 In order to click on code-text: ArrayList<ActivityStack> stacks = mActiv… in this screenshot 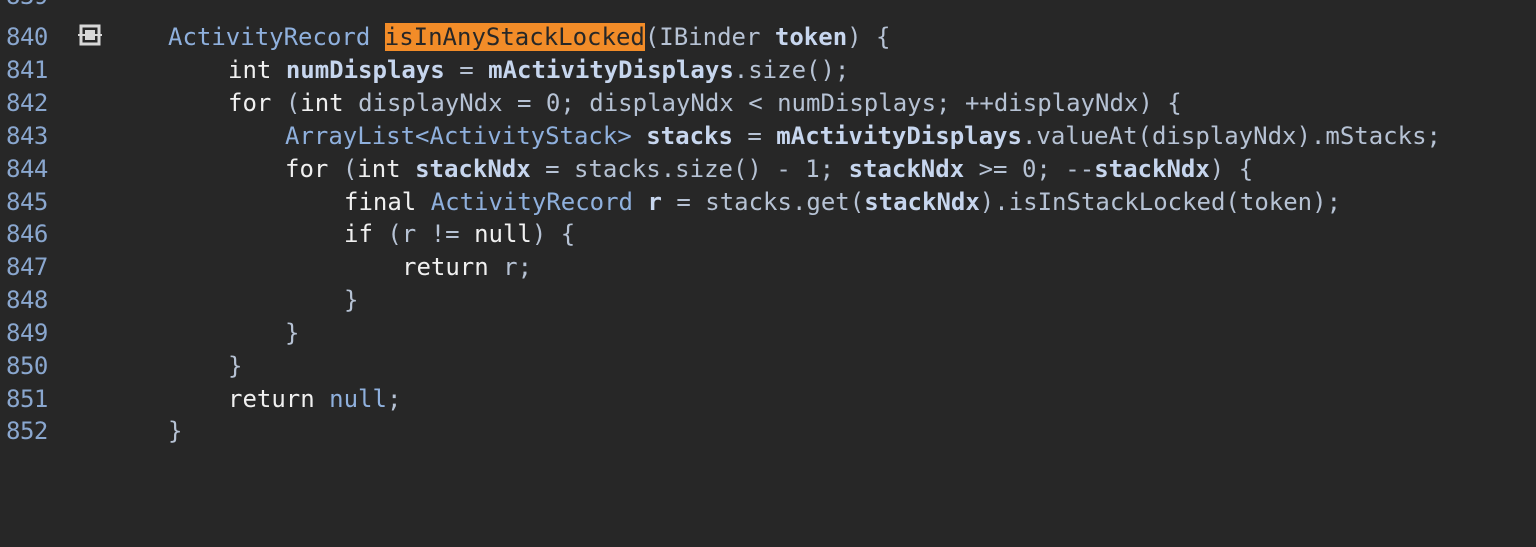, I will do `click(863, 136)`.